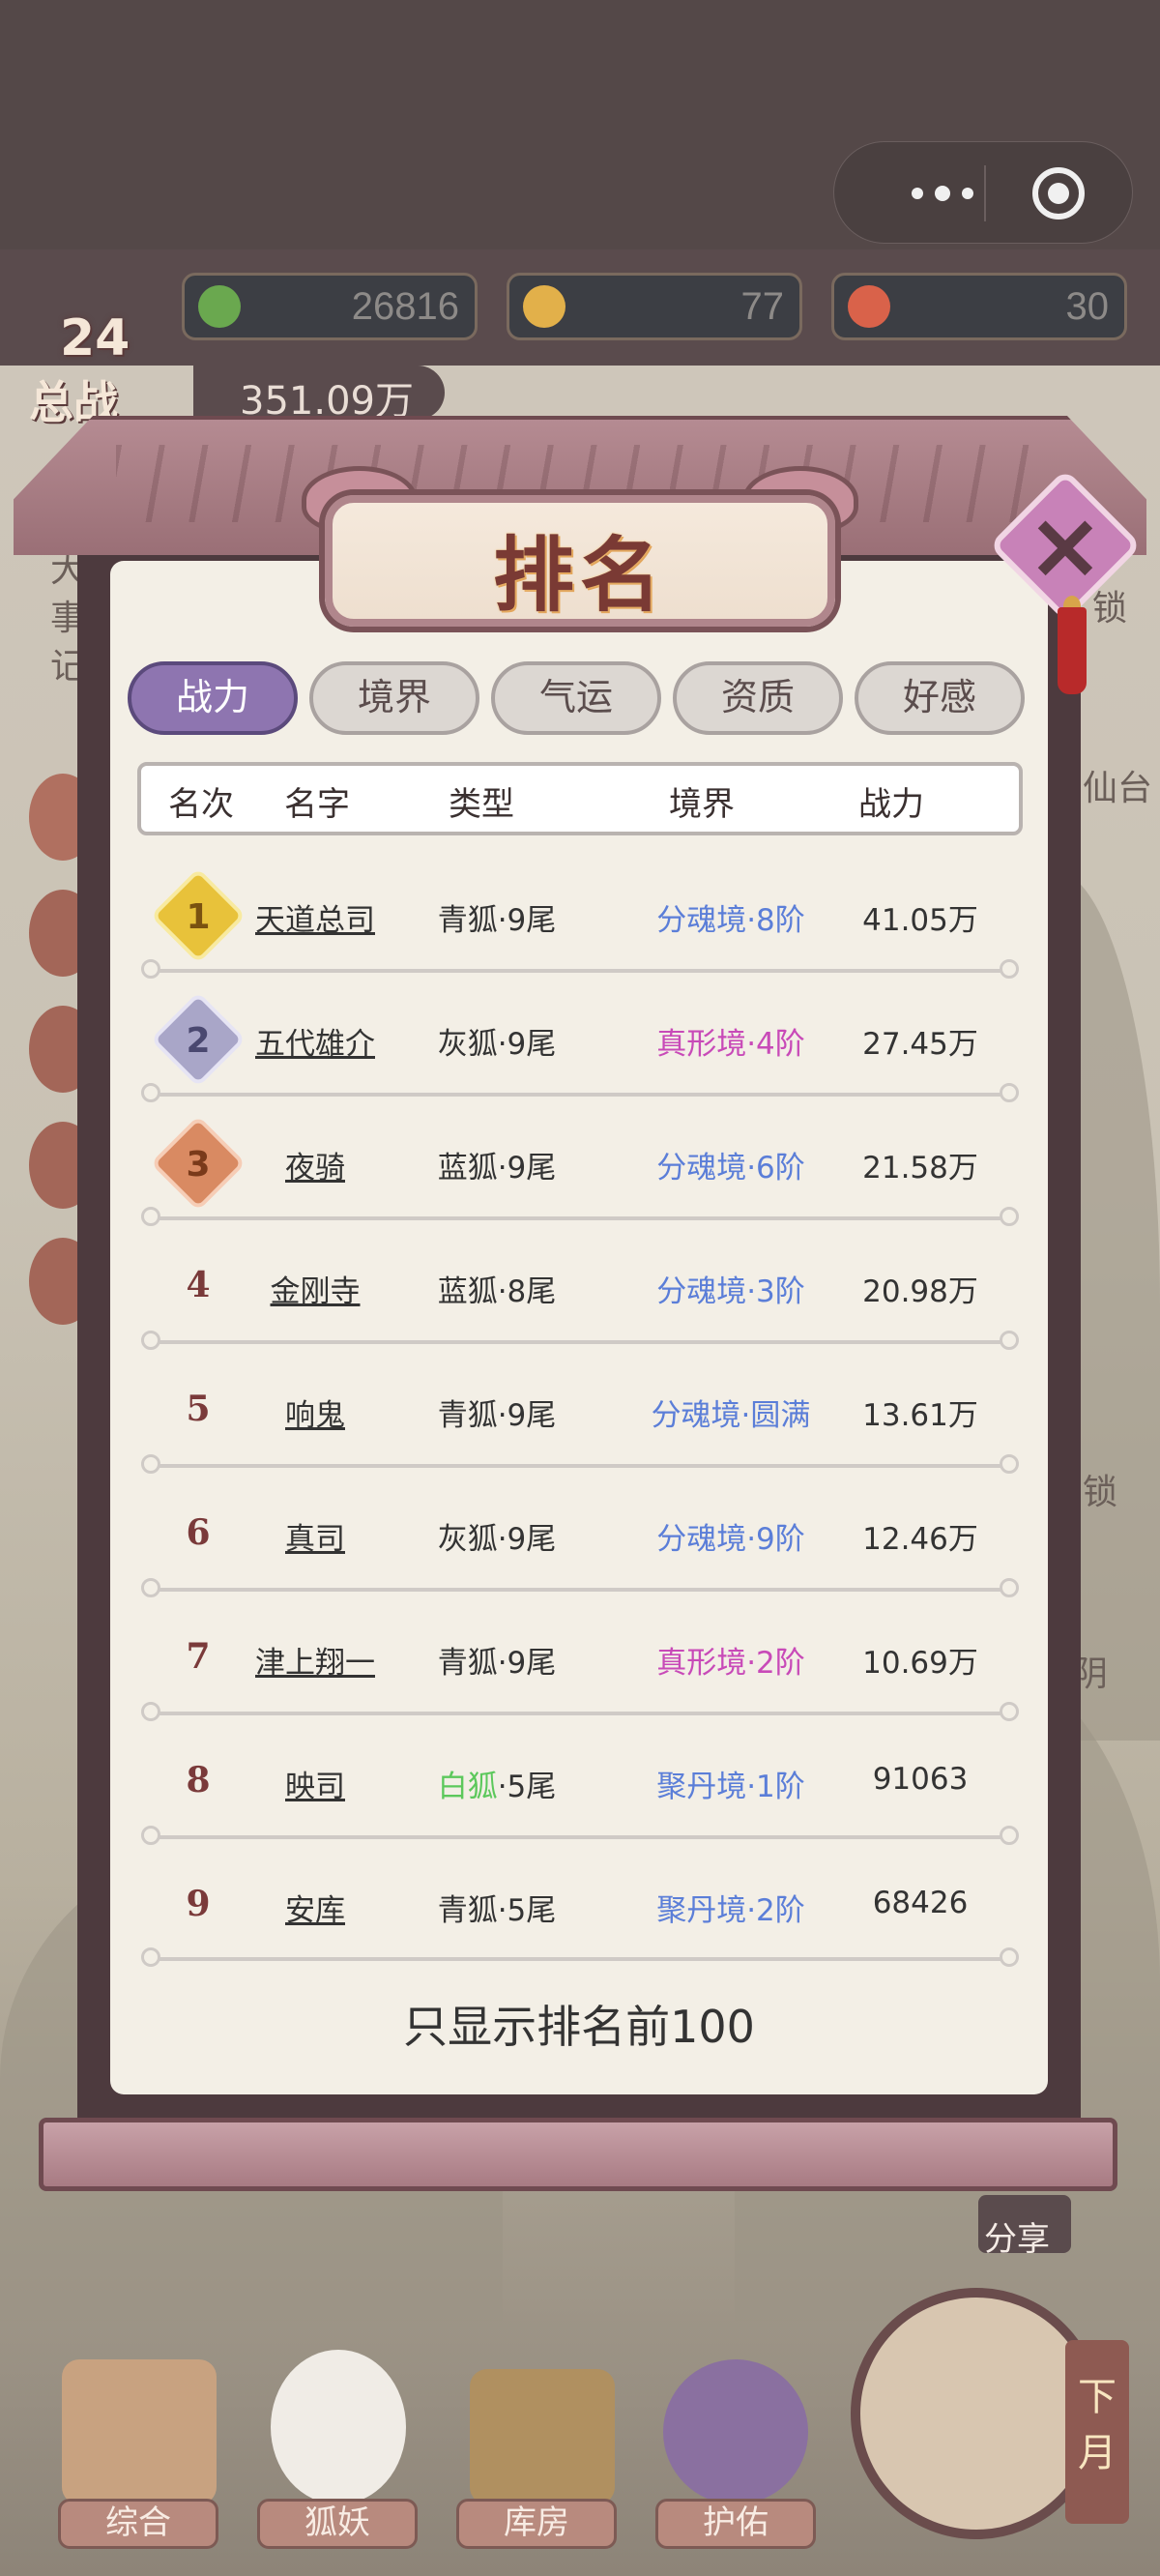  Describe the element at coordinates (891, 804) in the screenshot. I see `column-power: 战力` at that location.